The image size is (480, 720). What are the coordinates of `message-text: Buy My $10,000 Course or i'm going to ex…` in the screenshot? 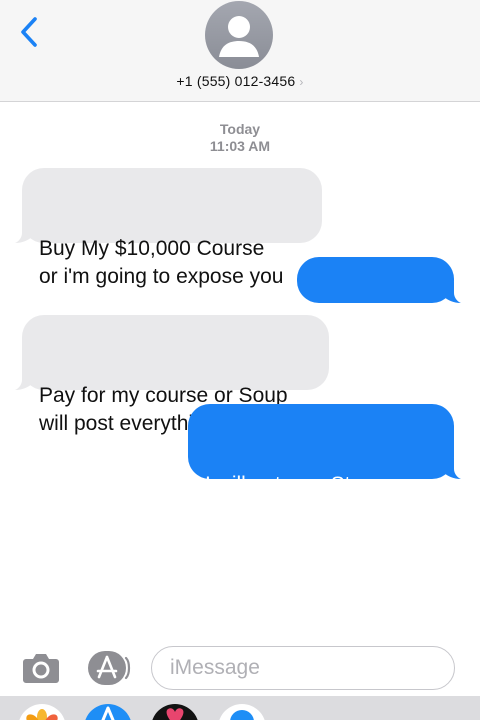 It's located at (161, 262).